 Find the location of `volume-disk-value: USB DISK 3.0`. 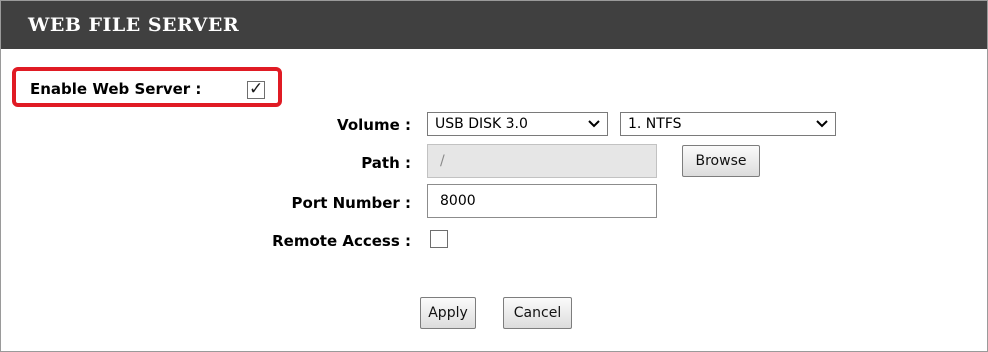

volume-disk-value: USB DISK 3.0 is located at coordinates (481, 124).